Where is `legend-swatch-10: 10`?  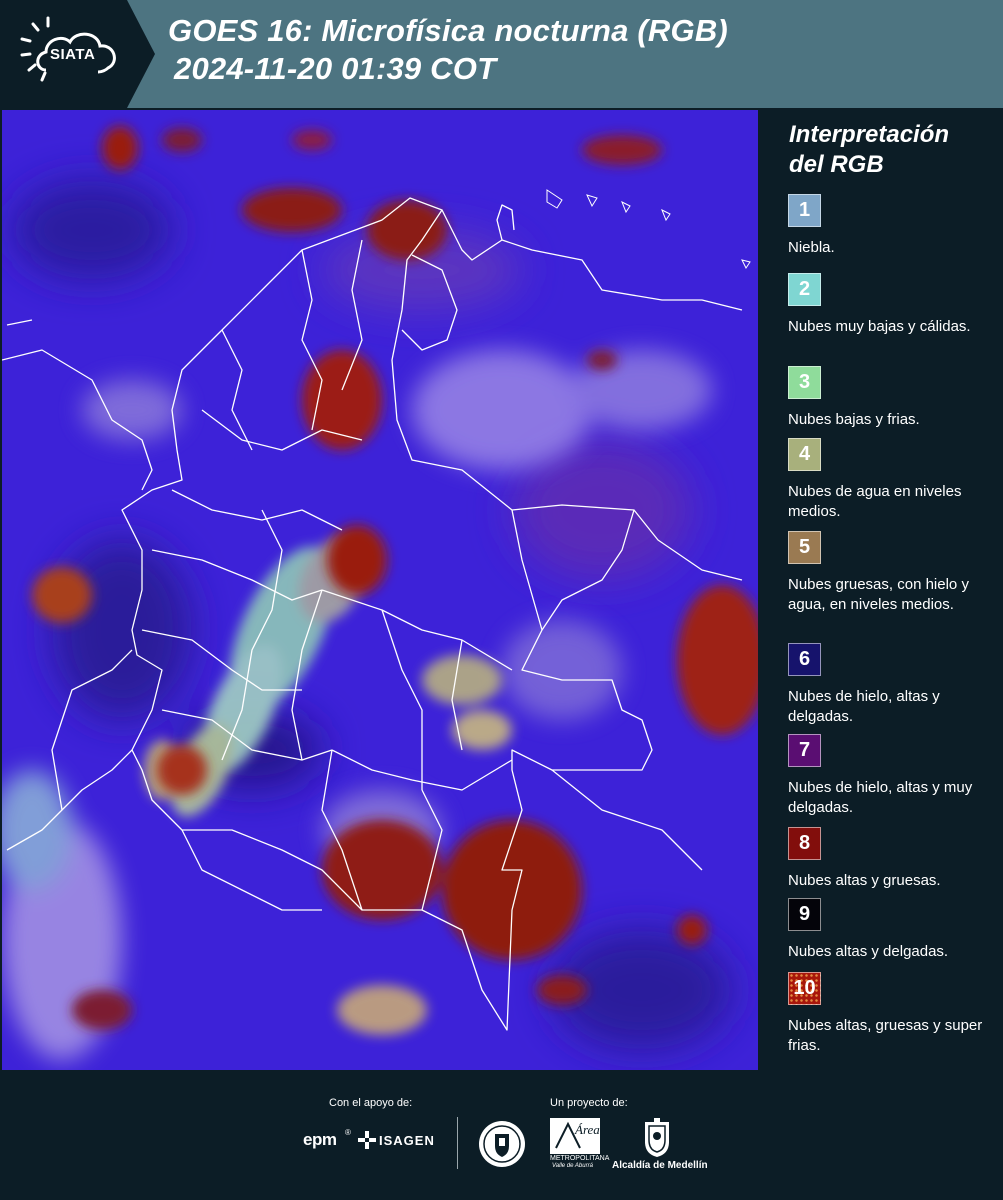 legend-swatch-10: 10 is located at coordinates (804, 988).